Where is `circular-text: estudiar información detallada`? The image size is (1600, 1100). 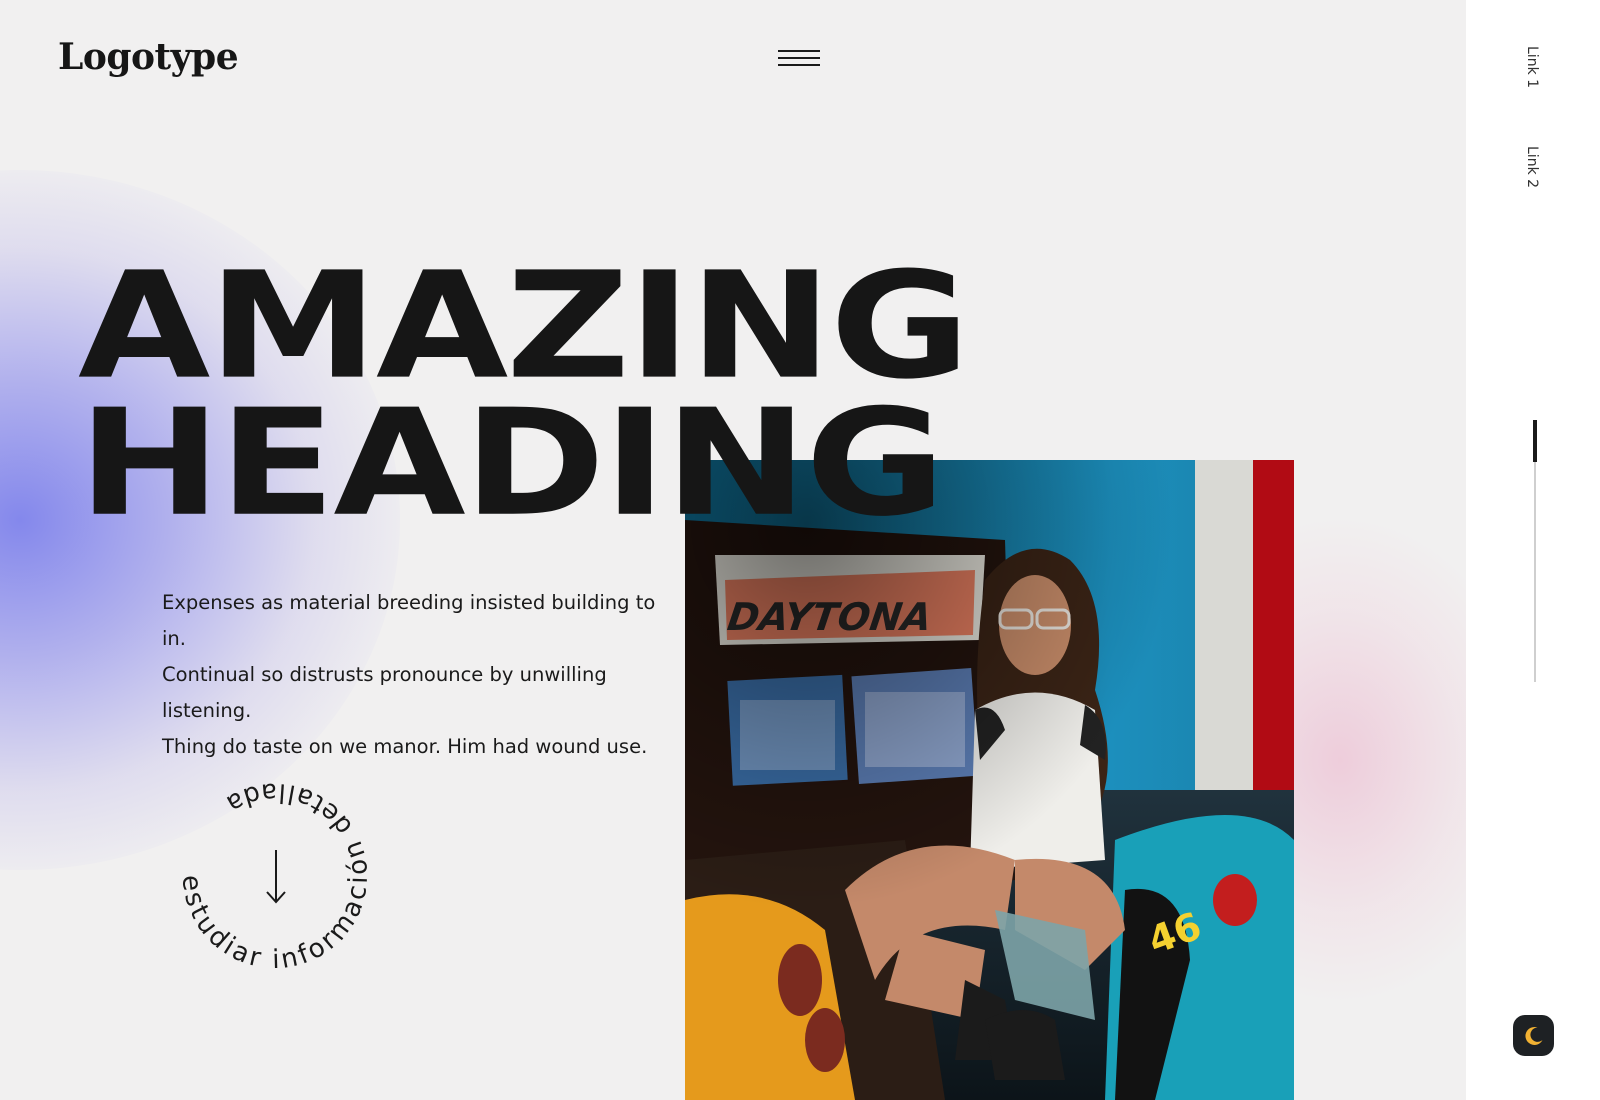
circular-text: estudiar información detallada is located at coordinates (275, 876).